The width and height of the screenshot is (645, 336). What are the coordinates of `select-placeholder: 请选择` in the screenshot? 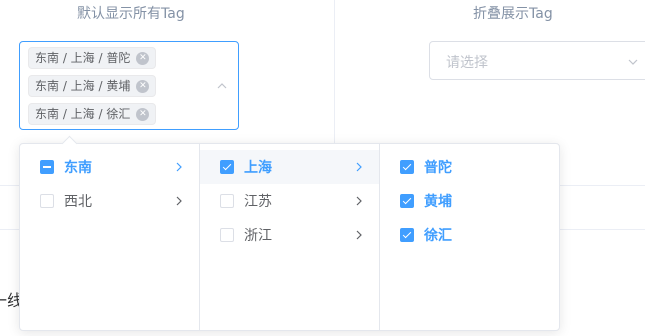 It's located at (467, 63).